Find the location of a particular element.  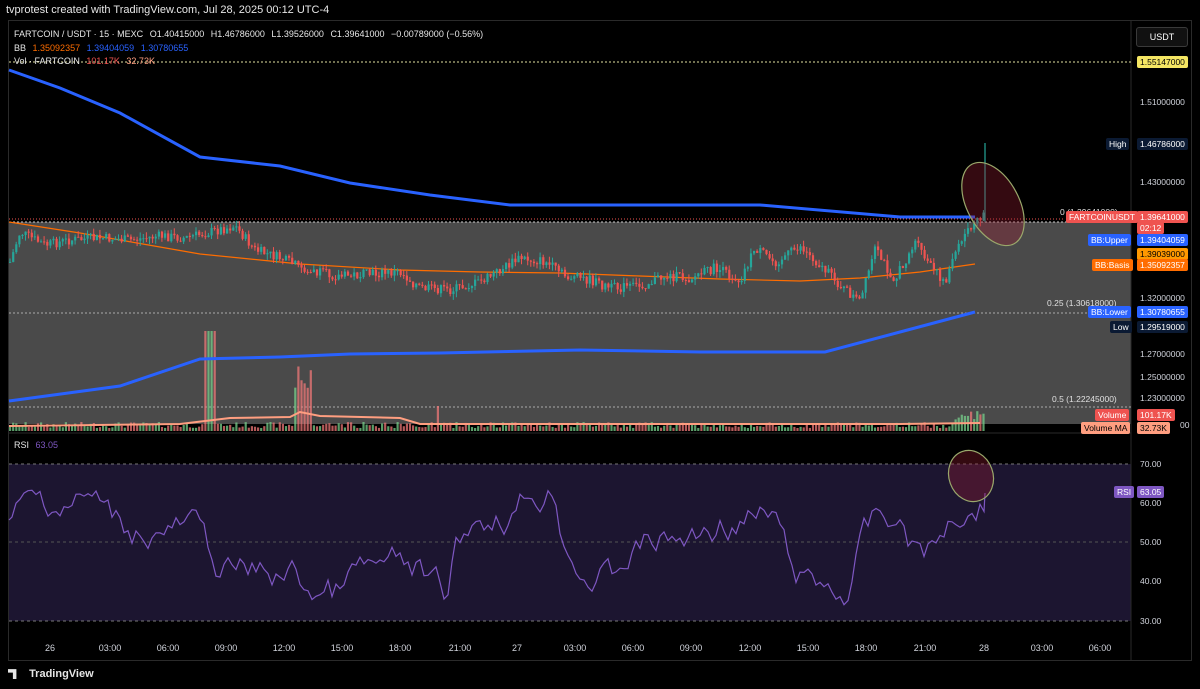

price-tick: 1.51000000 is located at coordinates (1162, 102).